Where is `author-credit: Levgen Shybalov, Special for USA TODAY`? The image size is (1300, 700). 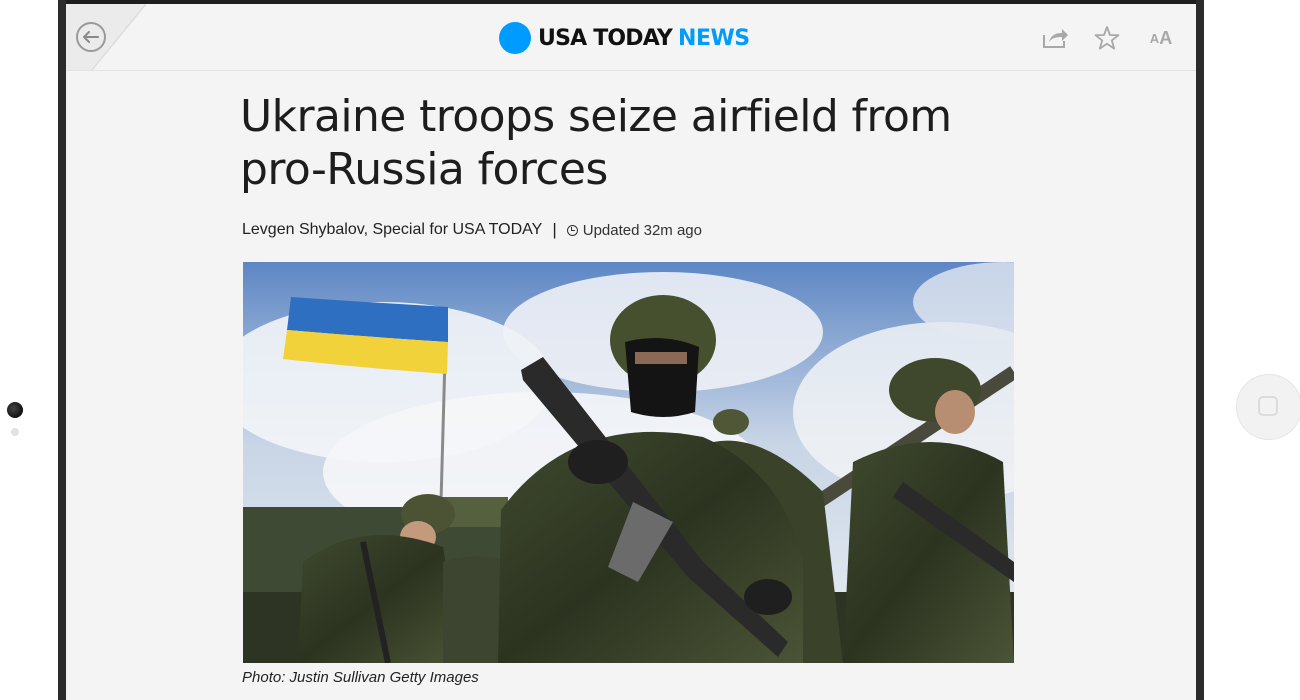 author-credit: Levgen Shybalov, Special for USA TODAY is located at coordinates (392, 229).